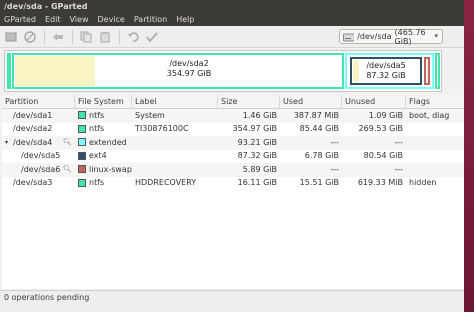  What do you see at coordinates (38, 170) in the screenshot?
I see `partition-cell: /dev/sda6 🔍︎` at bounding box center [38, 170].